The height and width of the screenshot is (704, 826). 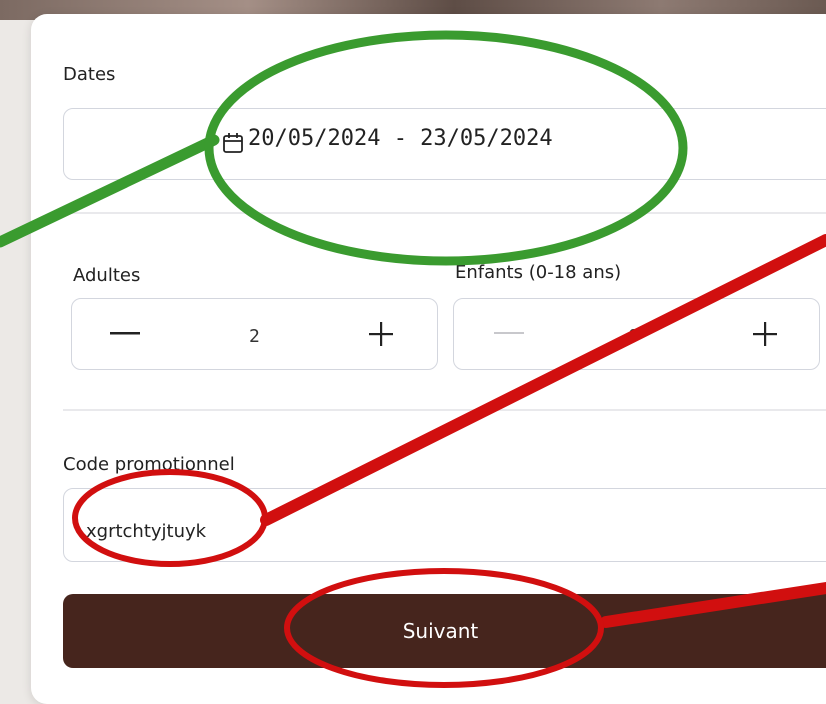 I want to click on adults-decrement-button, so click(x=125, y=334).